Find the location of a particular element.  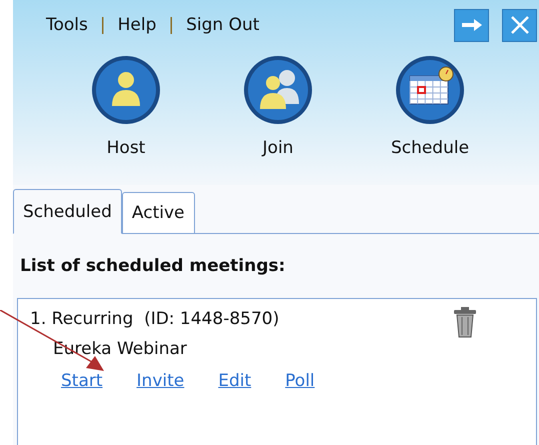

meeting-link: Invite is located at coordinates (160, 381).